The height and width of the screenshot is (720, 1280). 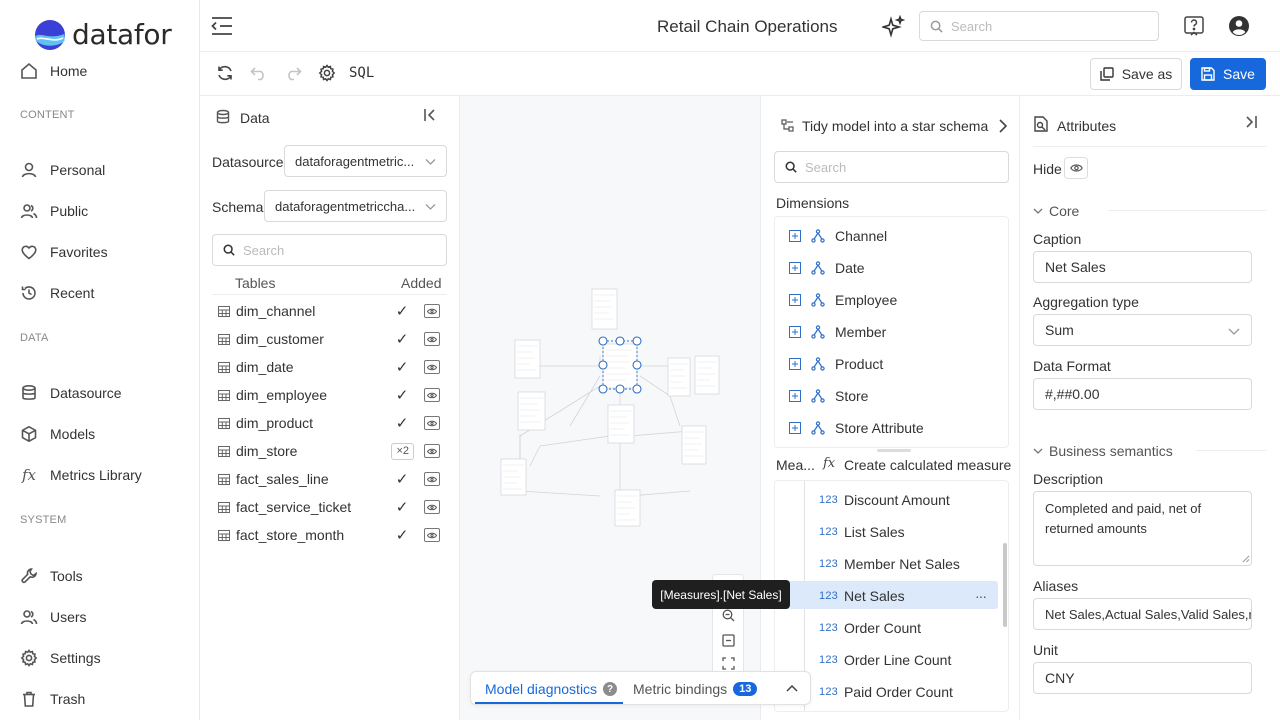 What do you see at coordinates (329, 535) in the screenshot?
I see `table-row: fact_store_month ✓` at bounding box center [329, 535].